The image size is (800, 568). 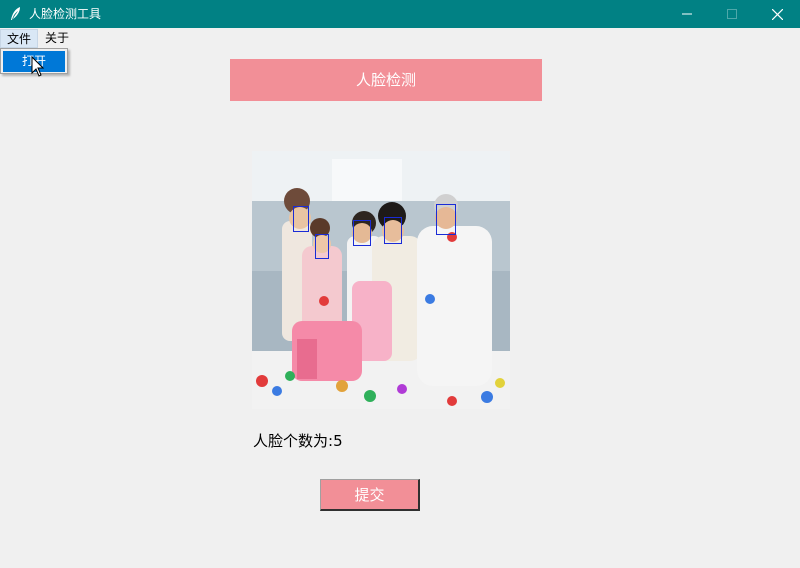 What do you see at coordinates (400, 14) in the screenshot?
I see `title-bar: 人脸检测工具` at bounding box center [400, 14].